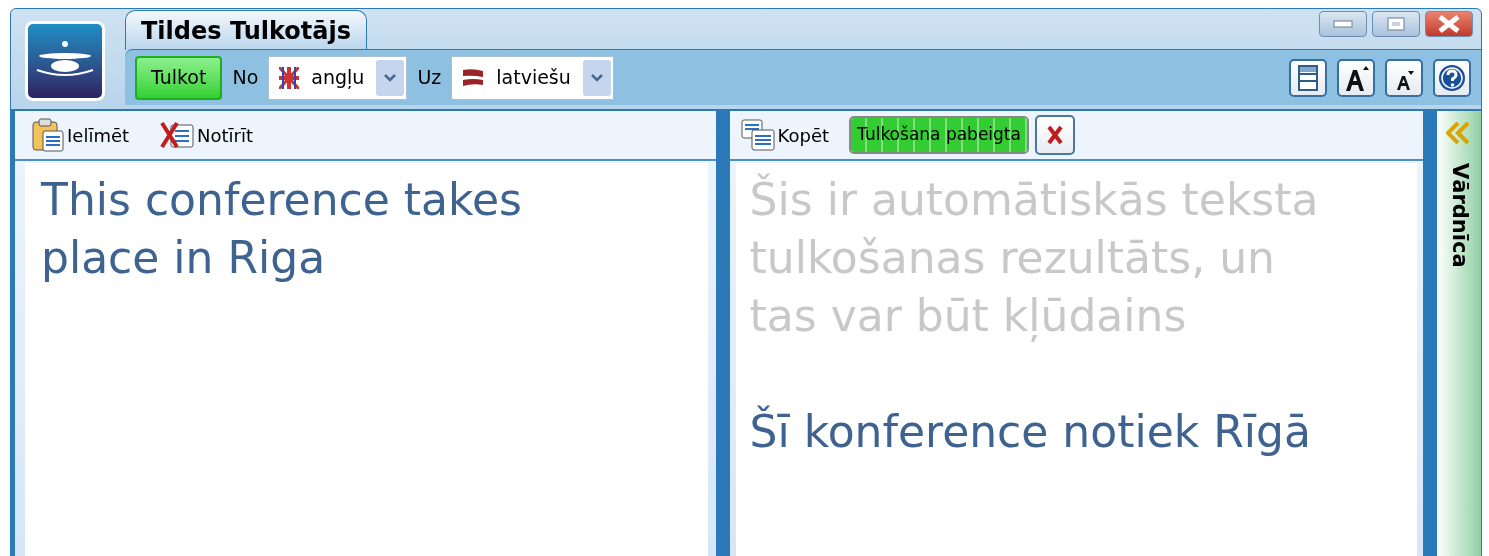 The height and width of the screenshot is (556, 1489). I want to click on help-icon, so click(1452, 77).